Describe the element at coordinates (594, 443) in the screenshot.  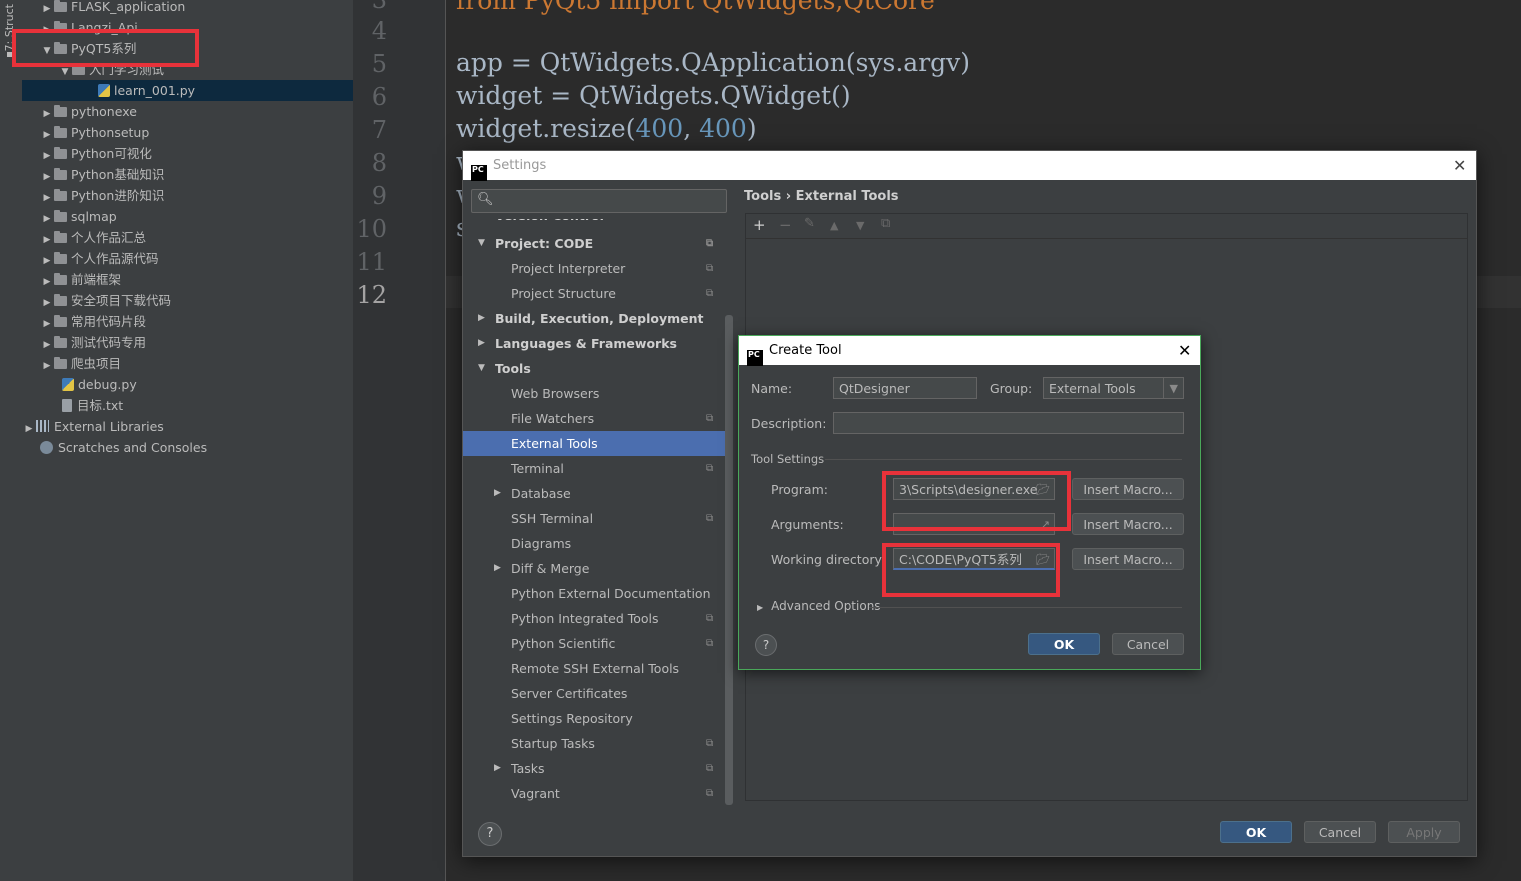
I see `nav-external-tools: External Tools` at that location.